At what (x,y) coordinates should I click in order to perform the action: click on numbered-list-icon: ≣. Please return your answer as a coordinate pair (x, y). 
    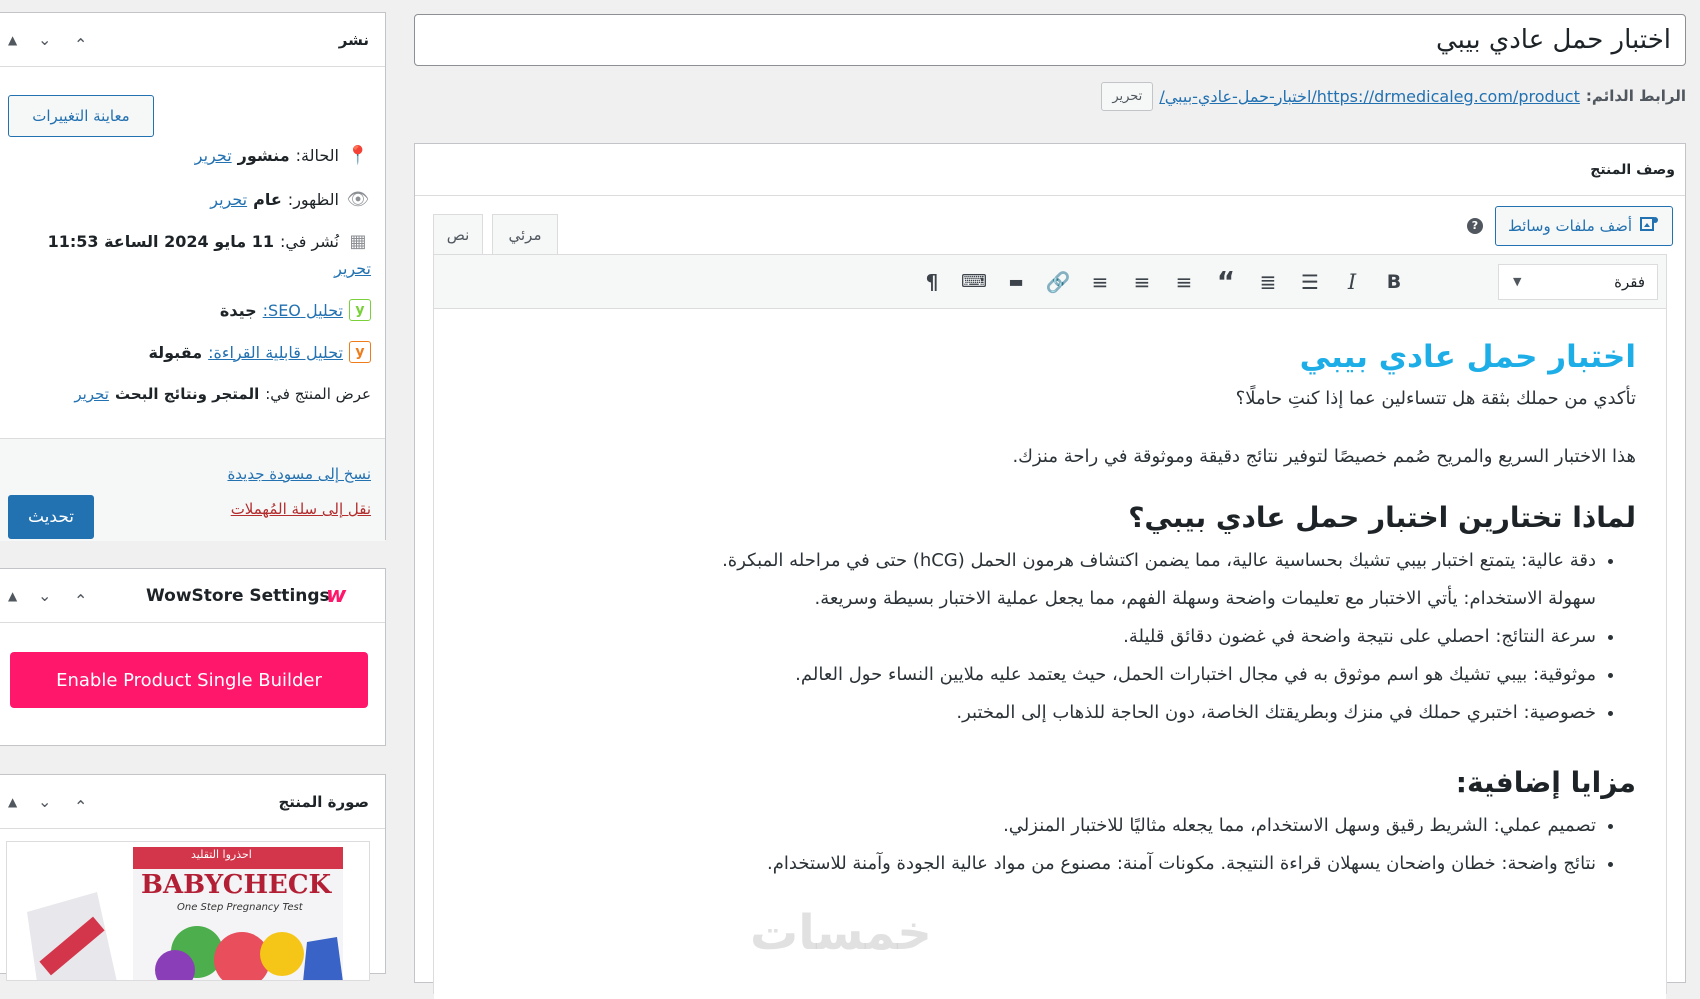
    Looking at the image, I should click on (1268, 282).